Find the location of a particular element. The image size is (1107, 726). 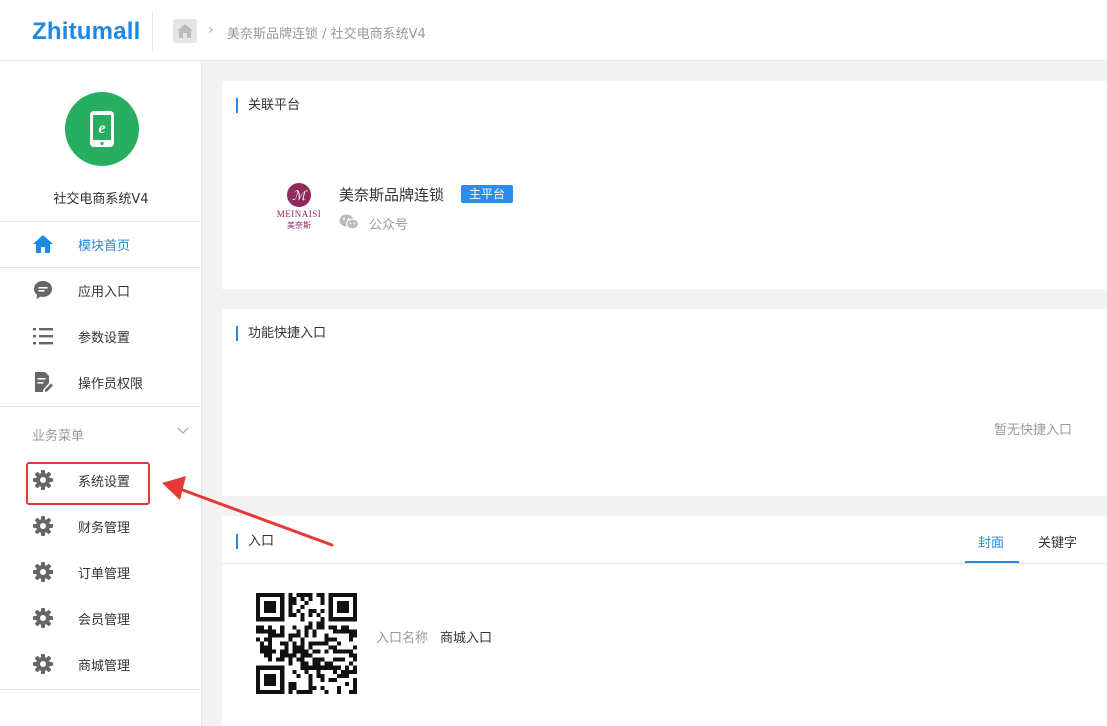

breadcrumb: 美奈斯品牌连锁 / 社交电商系统V4 is located at coordinates (326, 32).